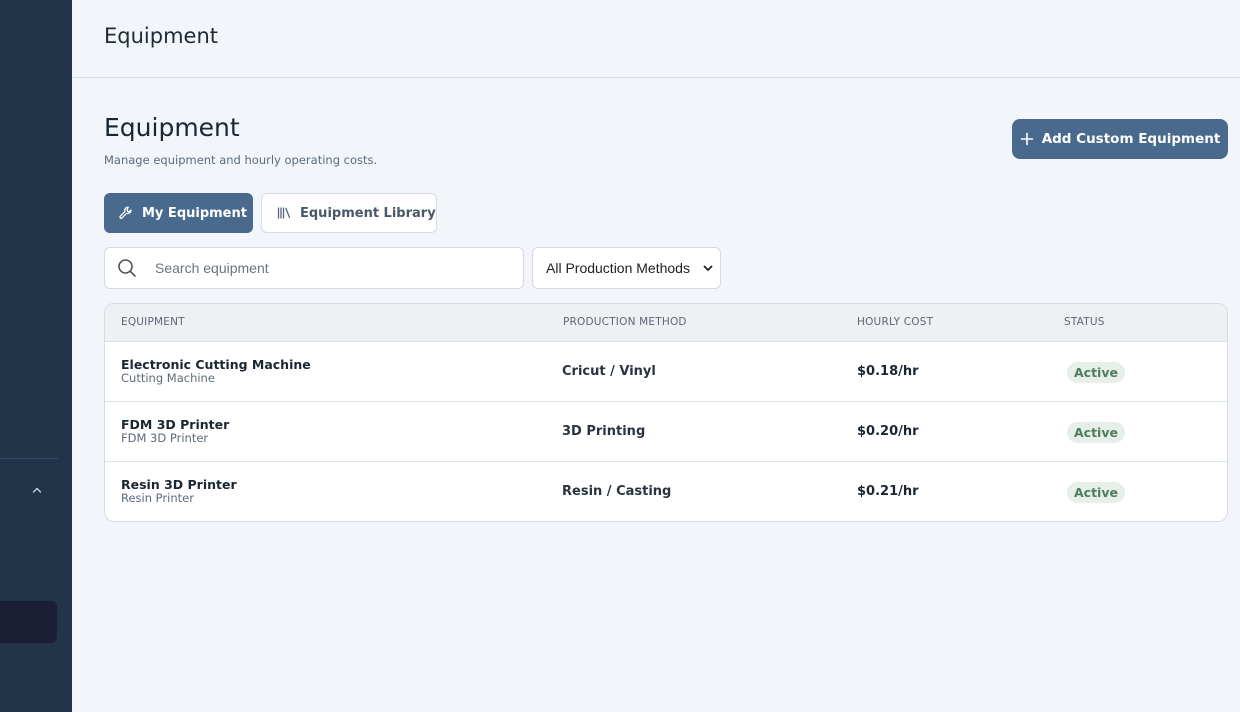 This screenshot has width=1240, height=712. Describe the element at coordinates (36, 356) in the screenshot. I see `sidebar` at that location.